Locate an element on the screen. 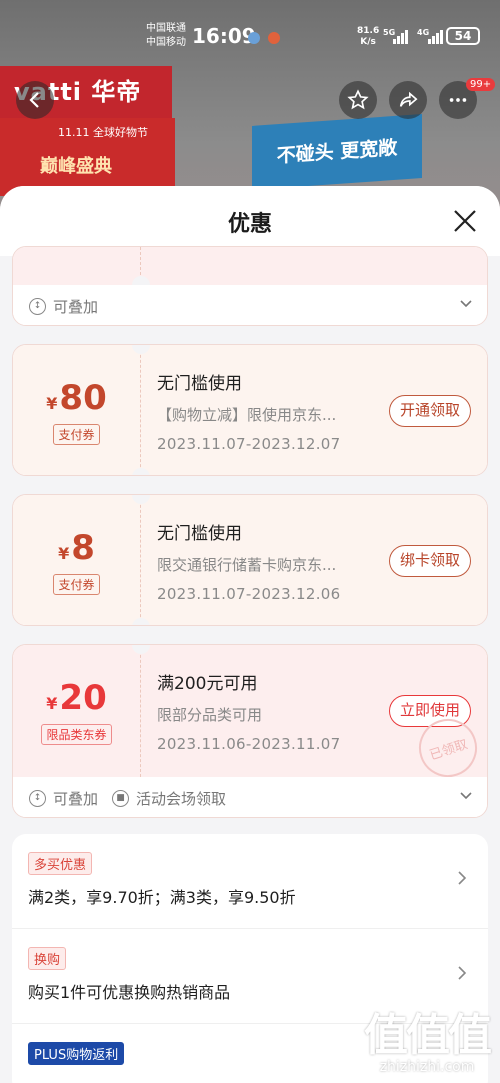 The height and width of the screenshot is (1083, 500). favorite-button is located at coordinates (358, 100).